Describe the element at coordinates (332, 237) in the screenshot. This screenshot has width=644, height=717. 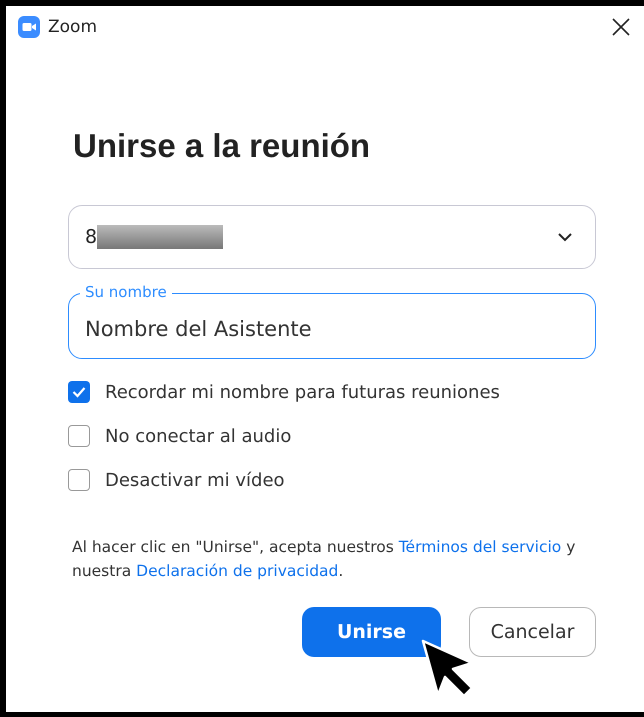
I see `meeting-id-dropdown: 8` at that location.